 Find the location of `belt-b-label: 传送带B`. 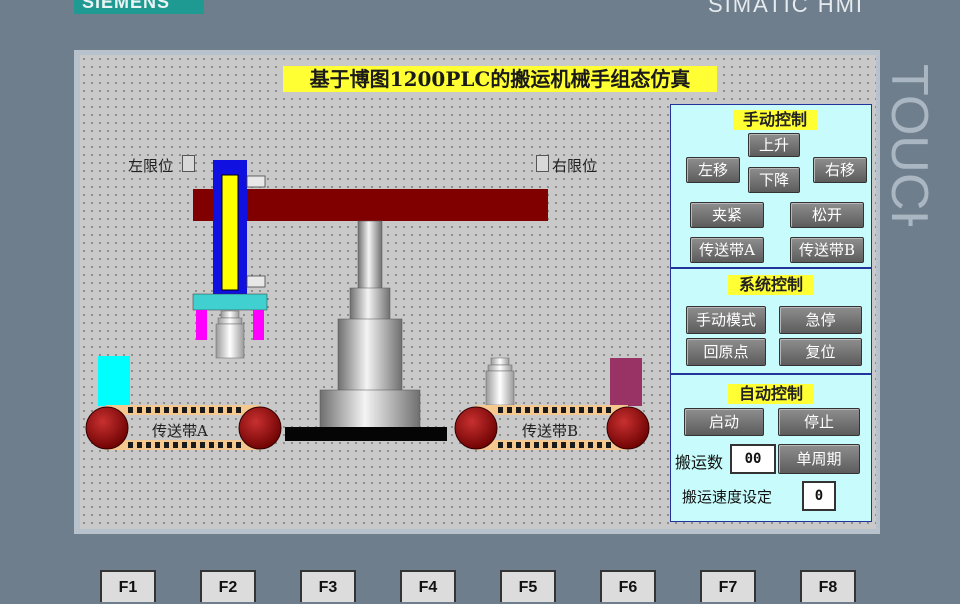

belt-b-label: 传送带B is located at coordinates (550, 431).